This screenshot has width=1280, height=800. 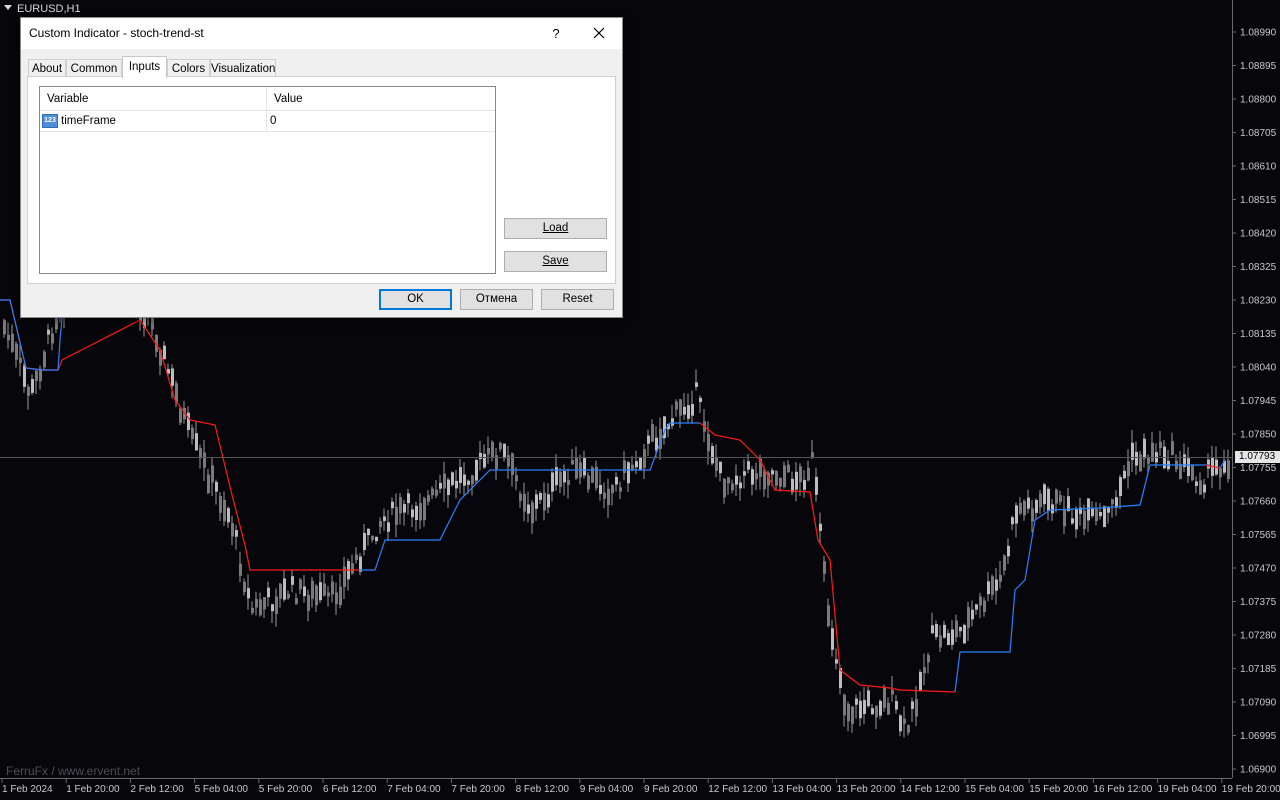 What do you see at coordinates (1258, 66) in the screenshot?
I see `price-label: 1.08895` at bounding box center [1258, 66].